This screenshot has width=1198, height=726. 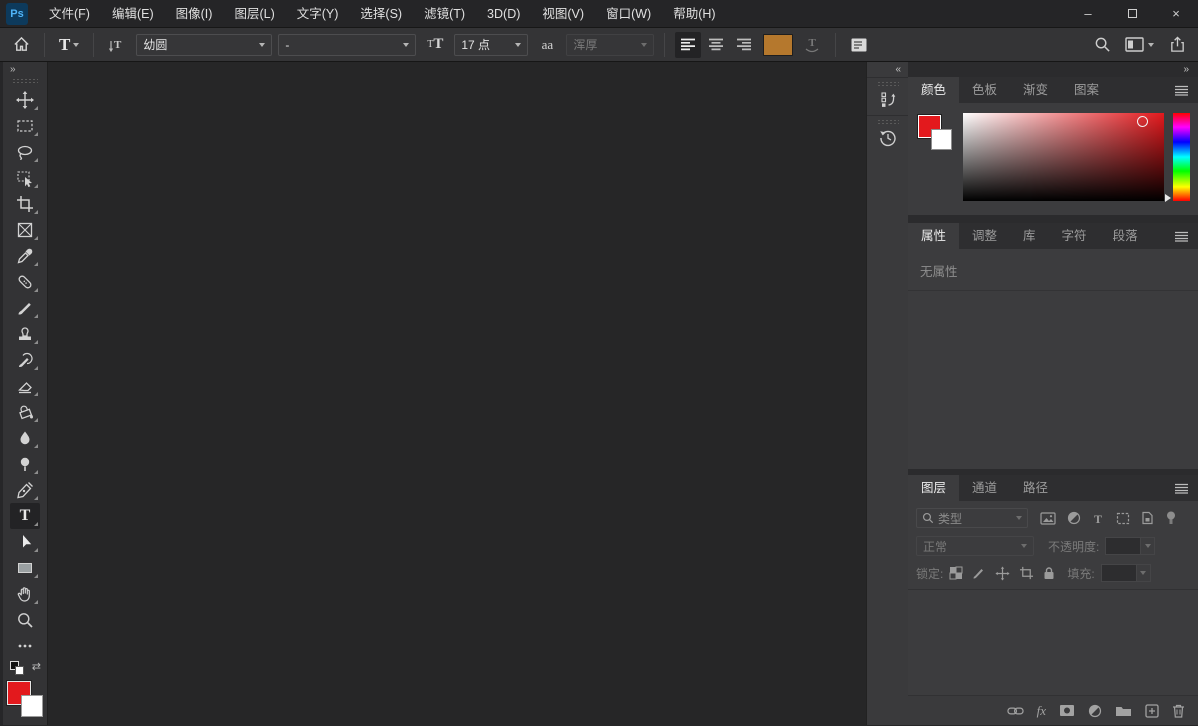 What do you see at coordinates (21, 45) in the screenshot?
I see `home-button` at bounding box center [21, 45].